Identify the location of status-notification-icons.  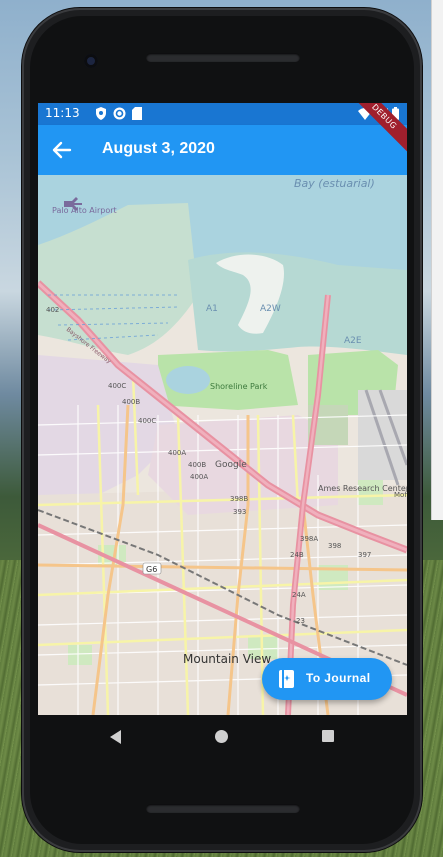
(118, 113).